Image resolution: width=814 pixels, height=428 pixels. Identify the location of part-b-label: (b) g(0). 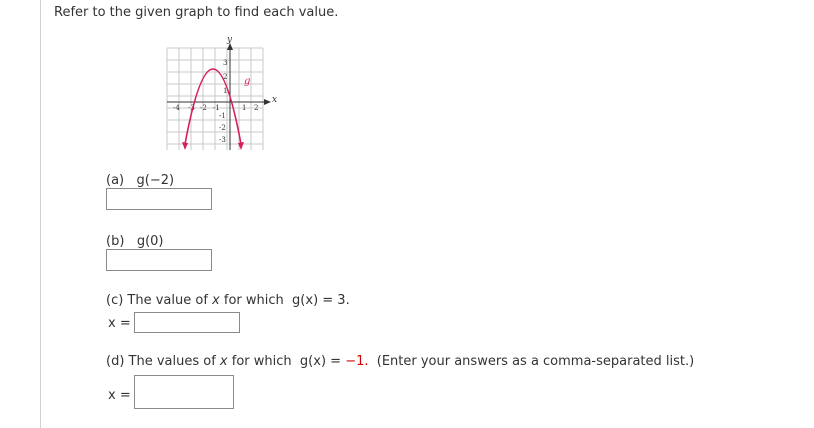
(134, 241).